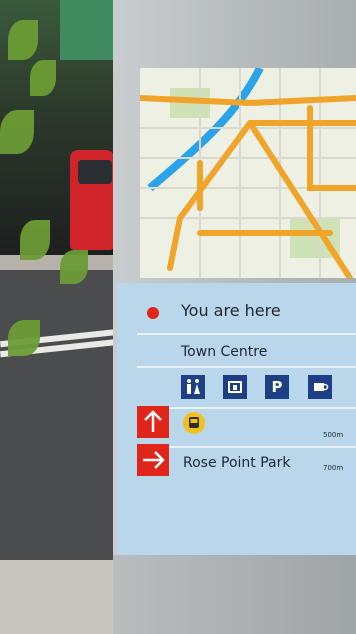 This screenshot has height=634, width=356. What do you see at coordinates (231, 310) in the screenshot?
I see `you-are-here-label: You are here` at bounding box center [231, 310].